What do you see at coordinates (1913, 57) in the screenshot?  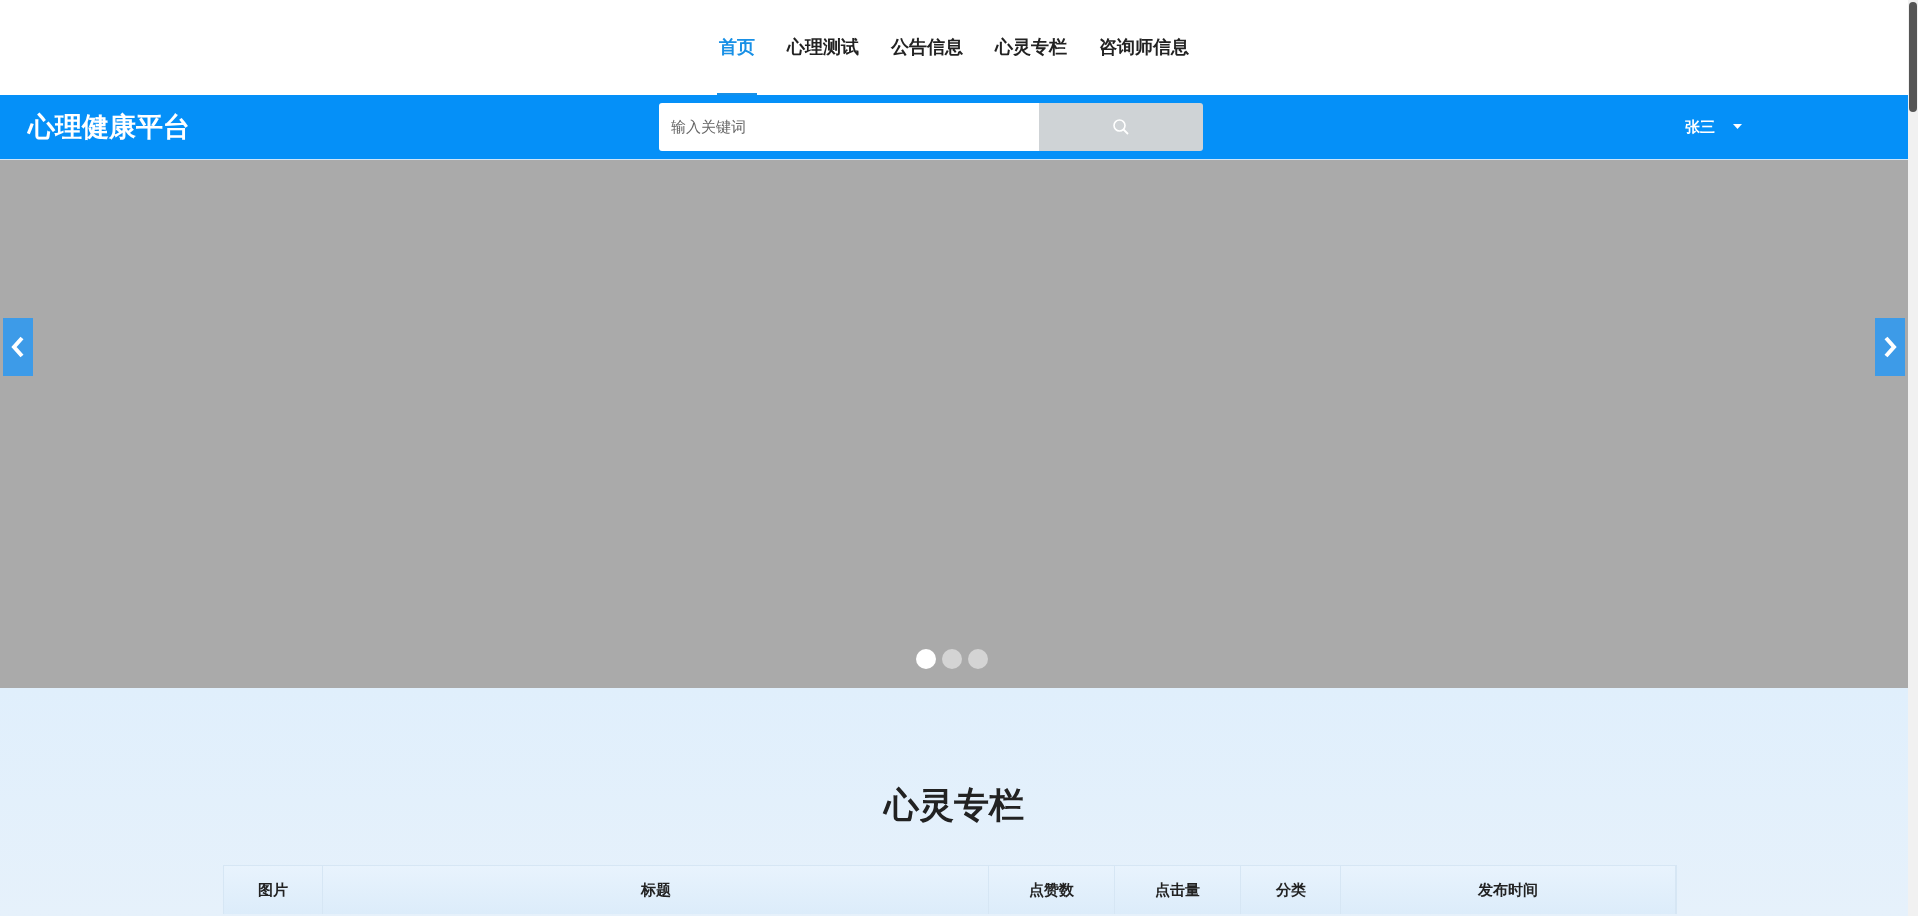 I see `scrollbar-thumb` at bounding box center [1913, 57].